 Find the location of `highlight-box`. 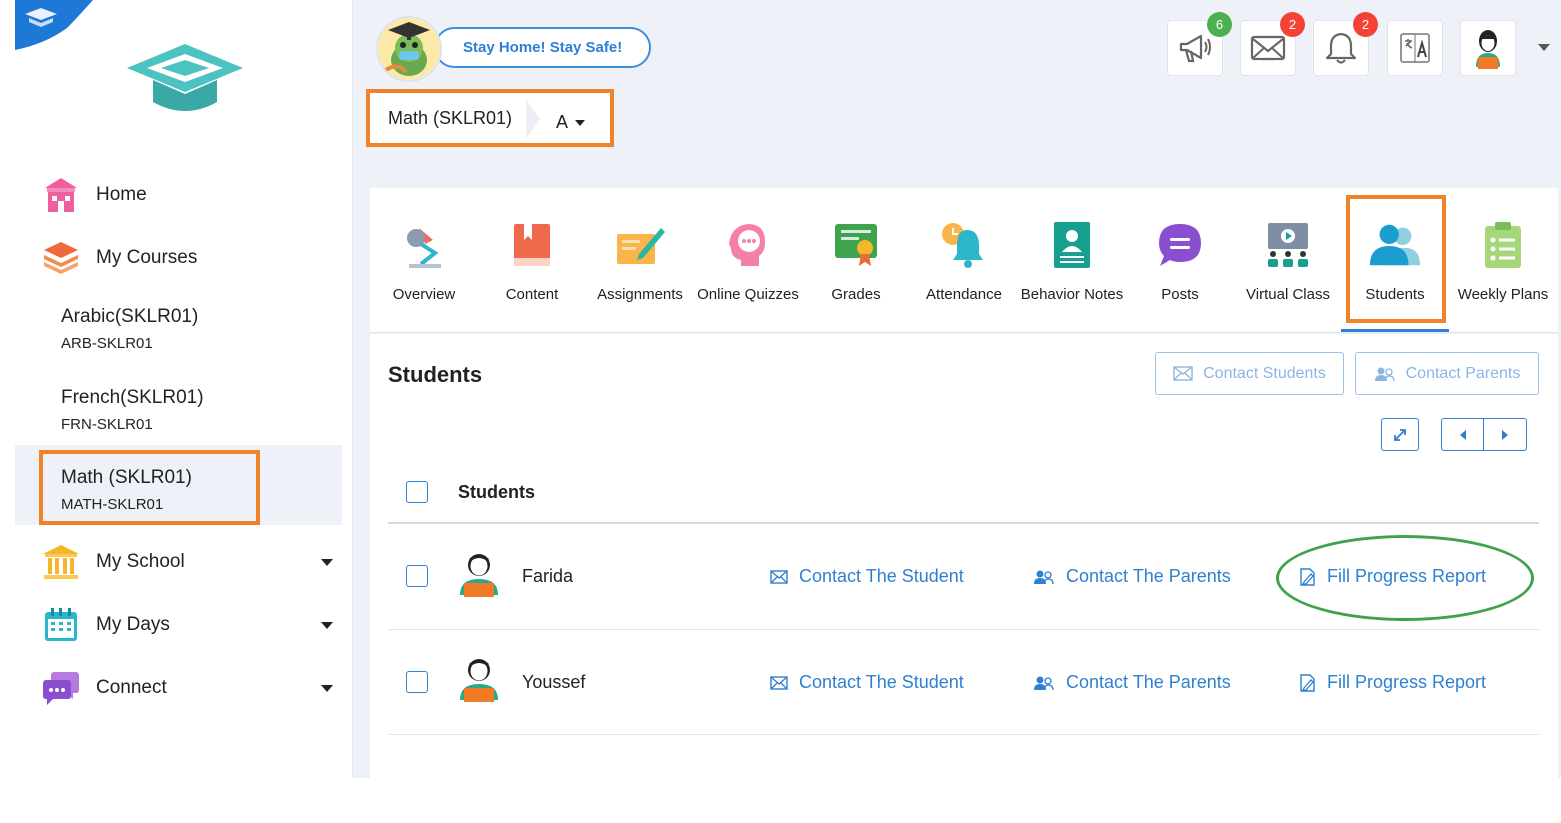

highlight-box is located at coordinates (1396, 259).